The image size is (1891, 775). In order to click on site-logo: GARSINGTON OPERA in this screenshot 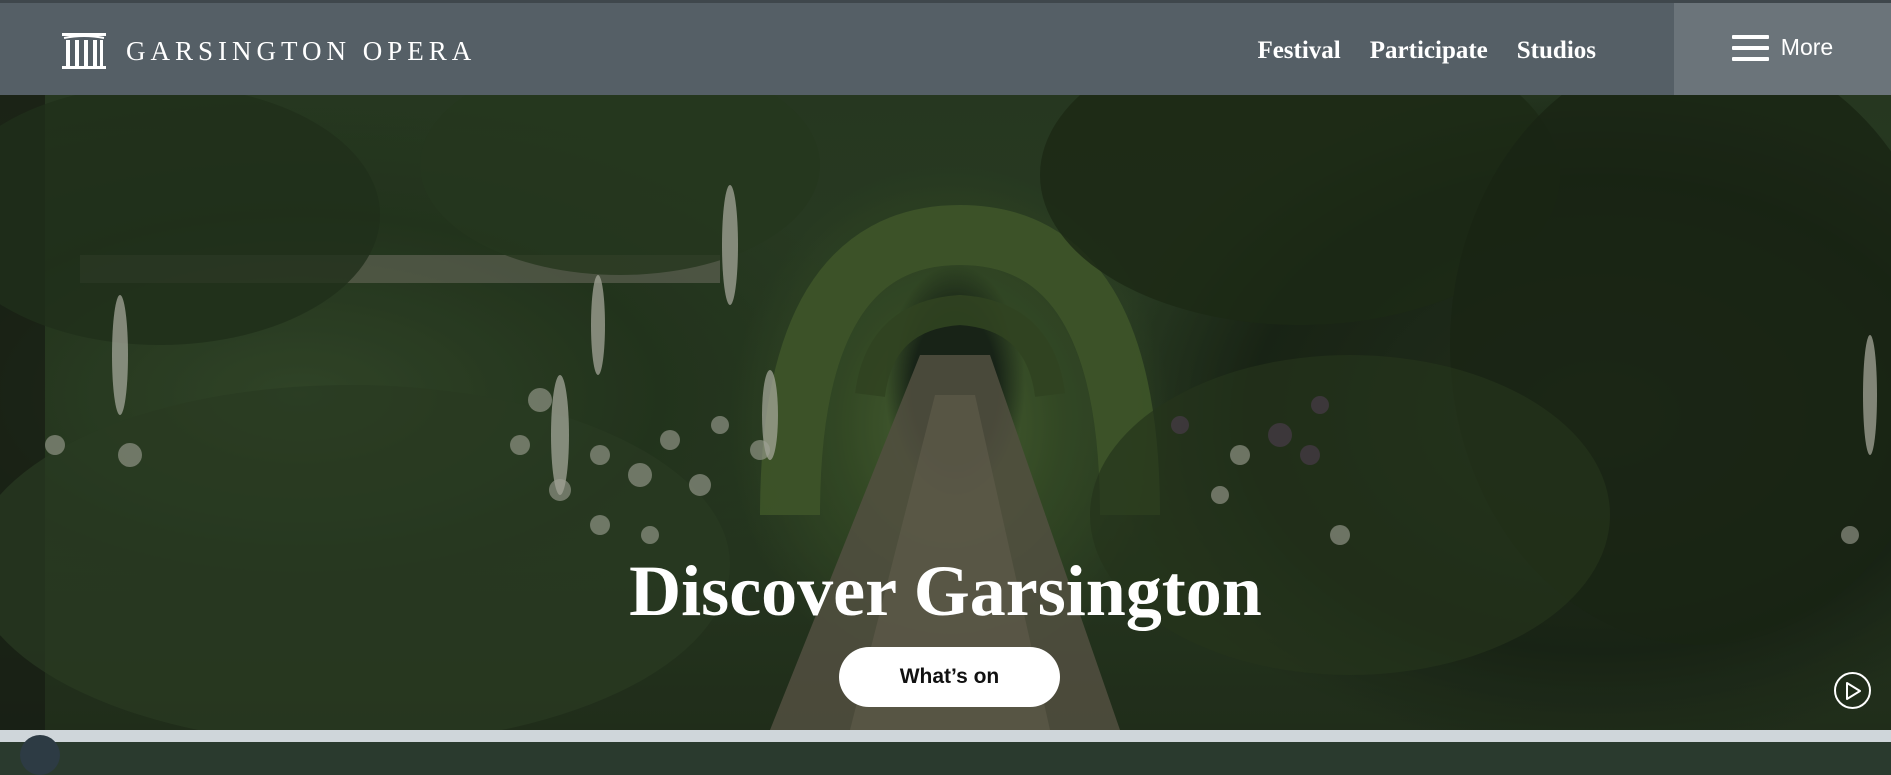, I will do `click(268, 51)`.